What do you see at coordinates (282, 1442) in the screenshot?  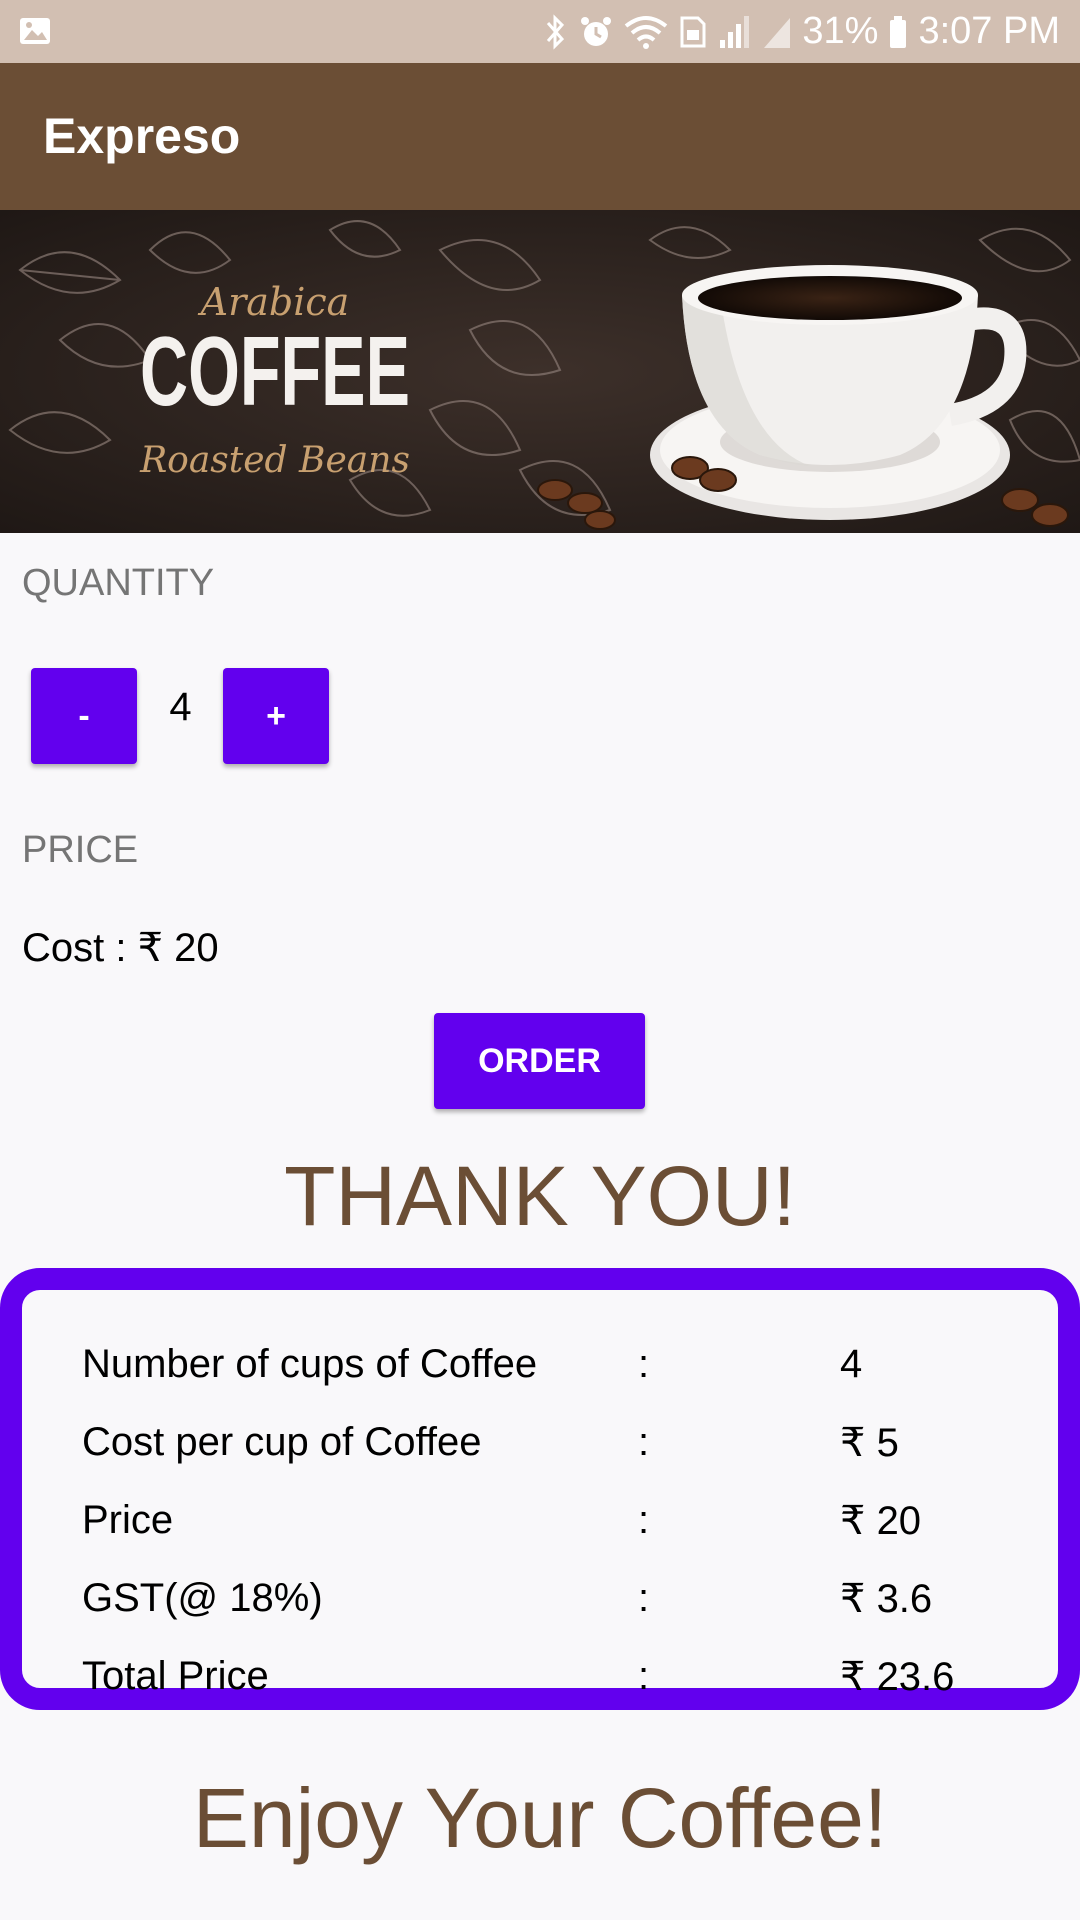 I see `summary-label: Cost per cup of Coffee` at bounding box center [282, 1442].